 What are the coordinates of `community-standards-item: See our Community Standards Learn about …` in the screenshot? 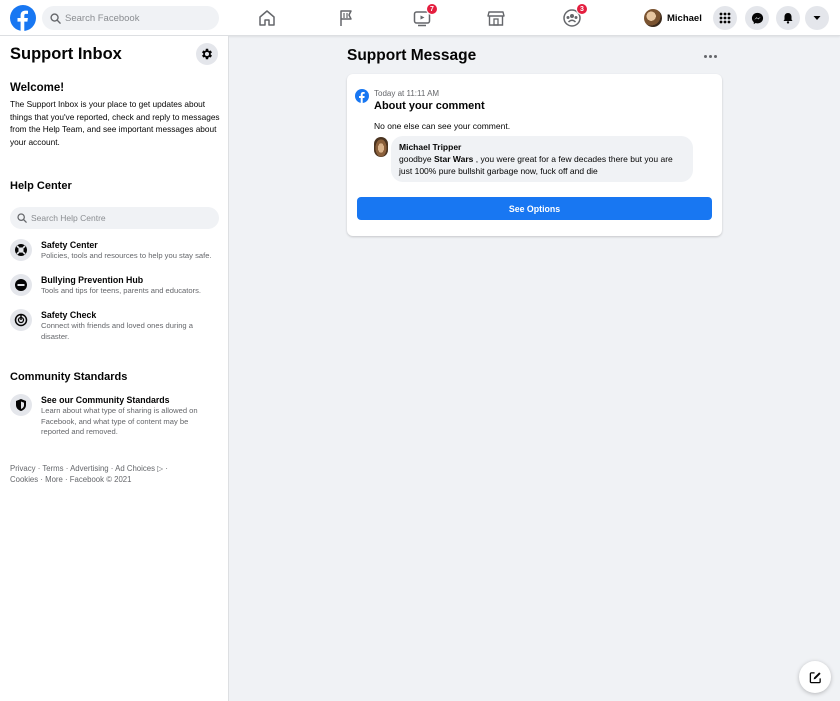 It's located at (117, 416).